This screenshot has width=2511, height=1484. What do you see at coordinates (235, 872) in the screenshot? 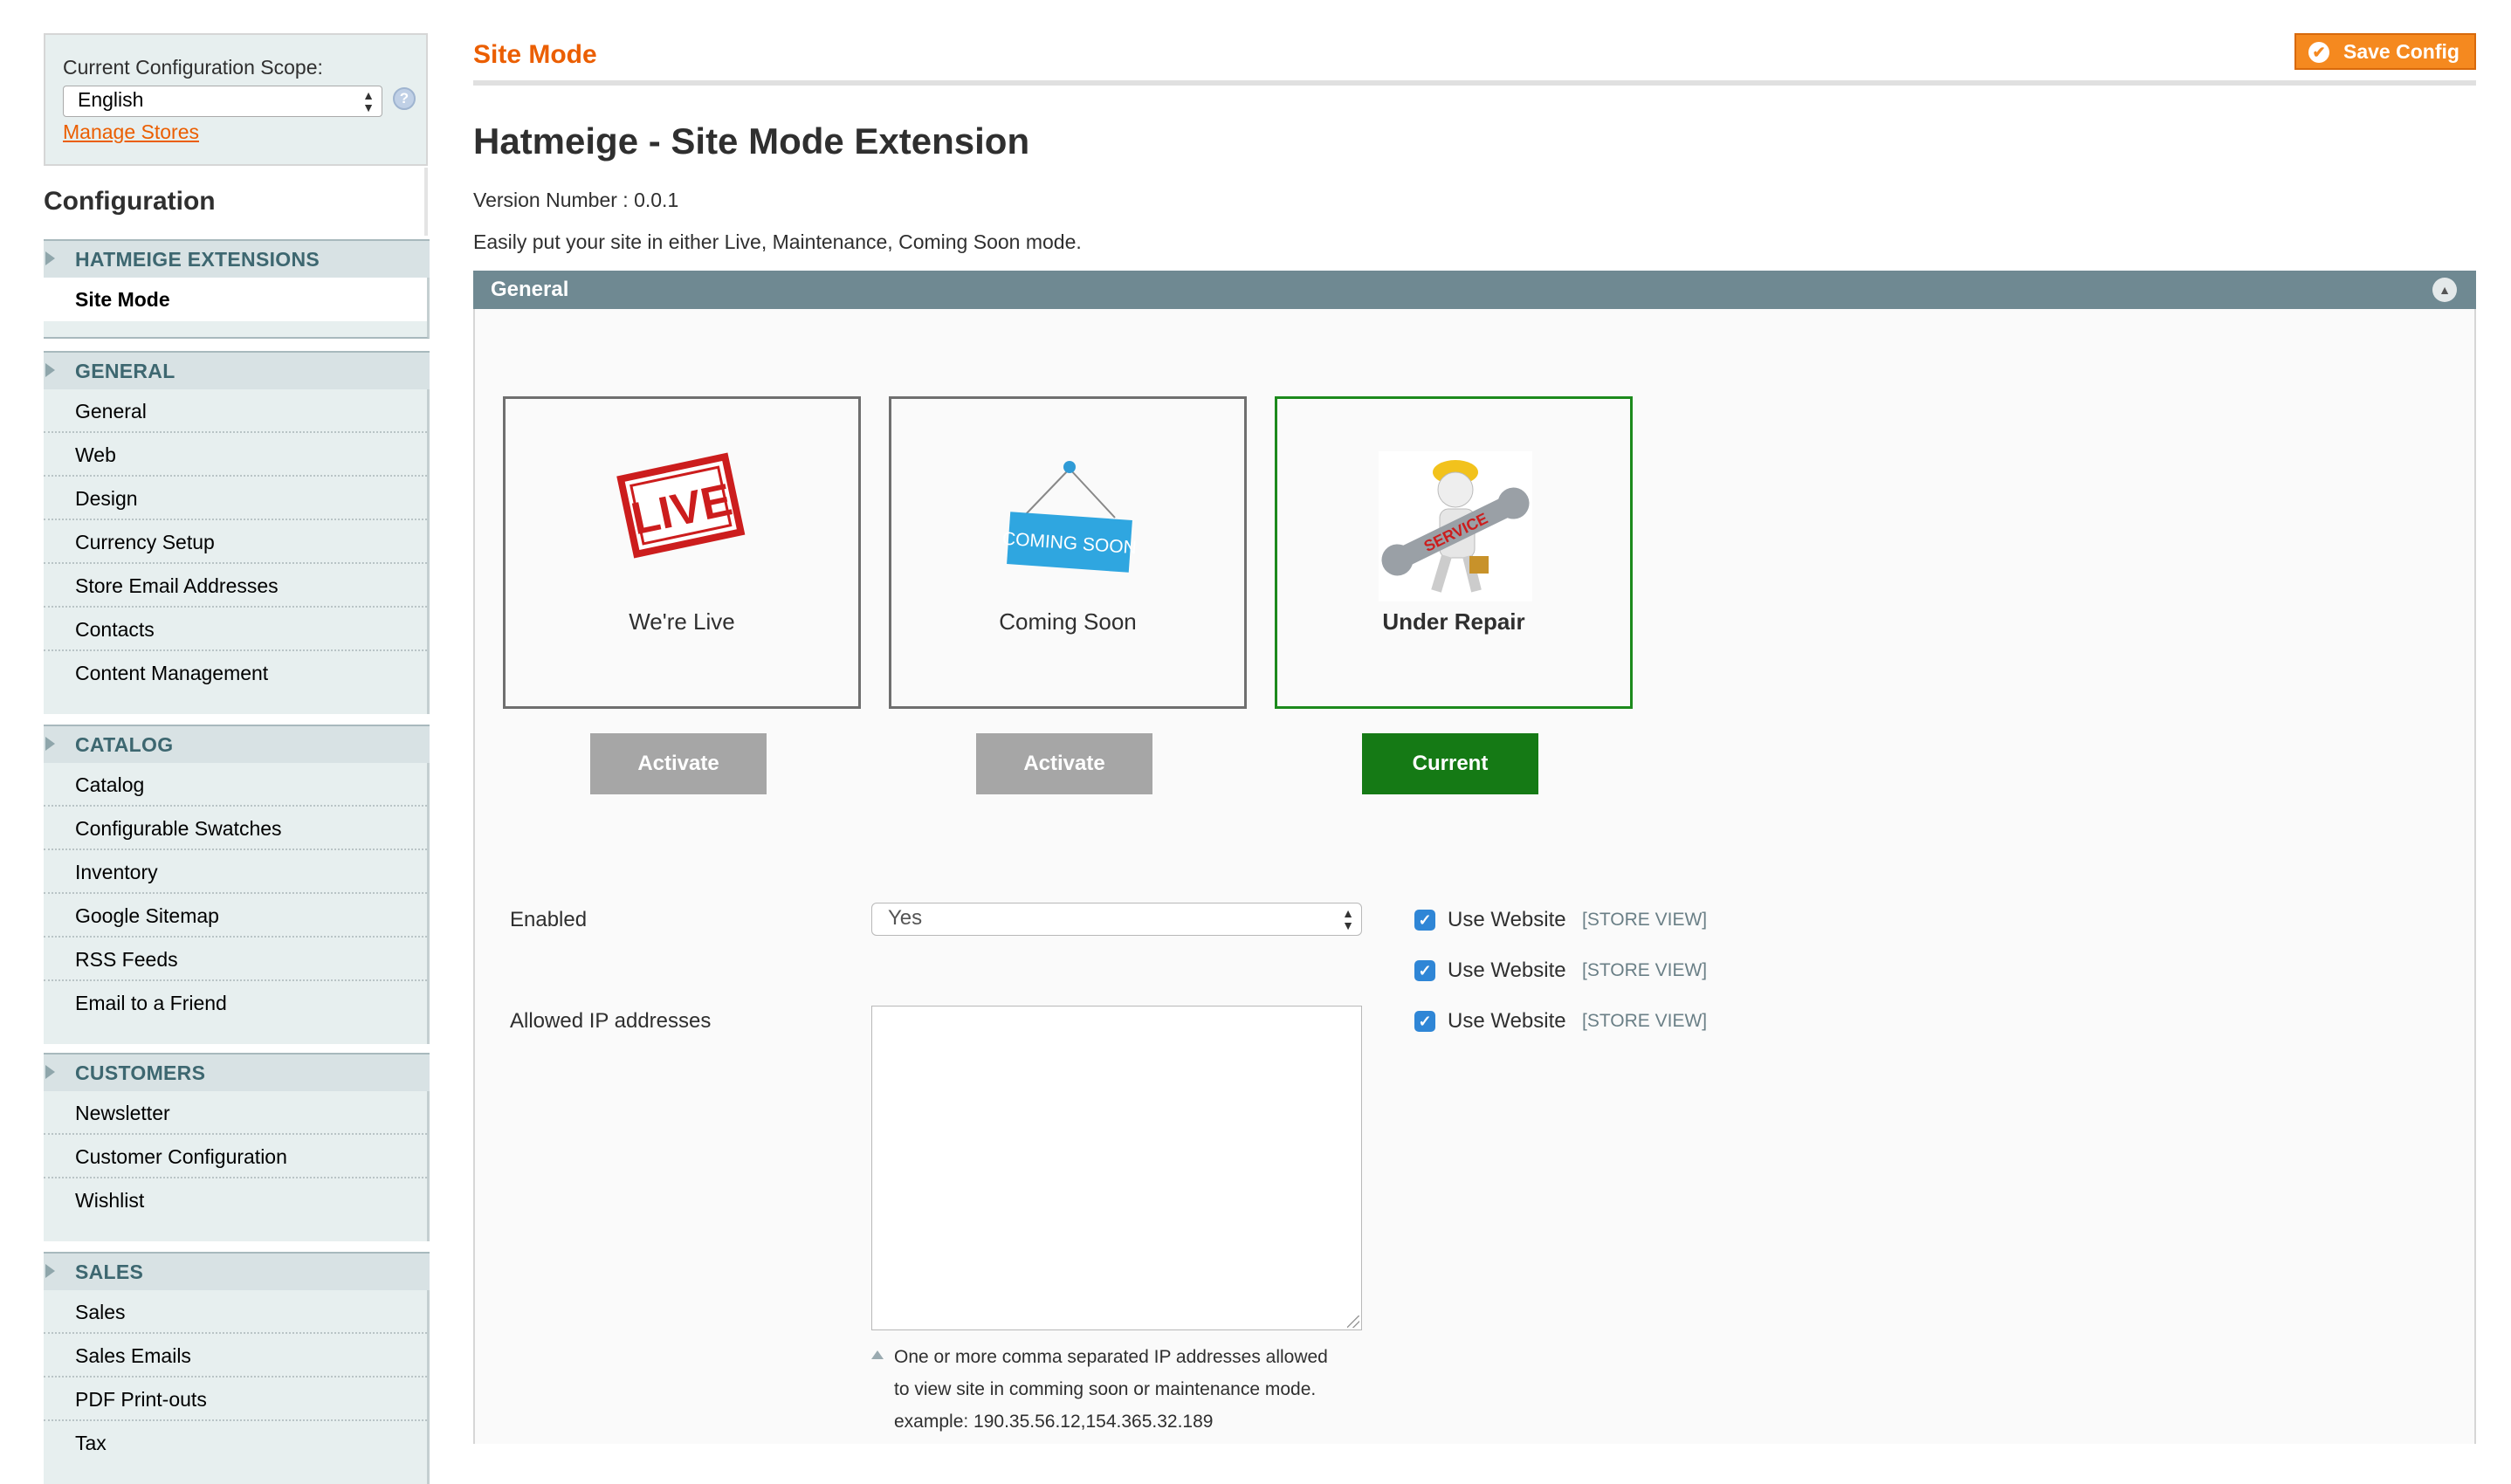
I see `sidebar-item-inventory: Inventory` at bounding box center [235, 872].